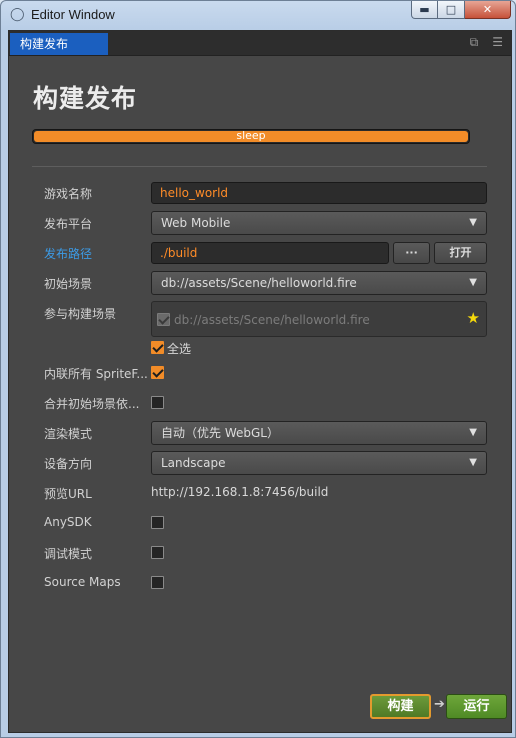 This screenshot has width=516, height=738. What do you see at coordinates (319, 433) in the screenshot?
I see `render-mode-select: 自动（优先 WebGL） ▼` at bounding box center [319, 433].